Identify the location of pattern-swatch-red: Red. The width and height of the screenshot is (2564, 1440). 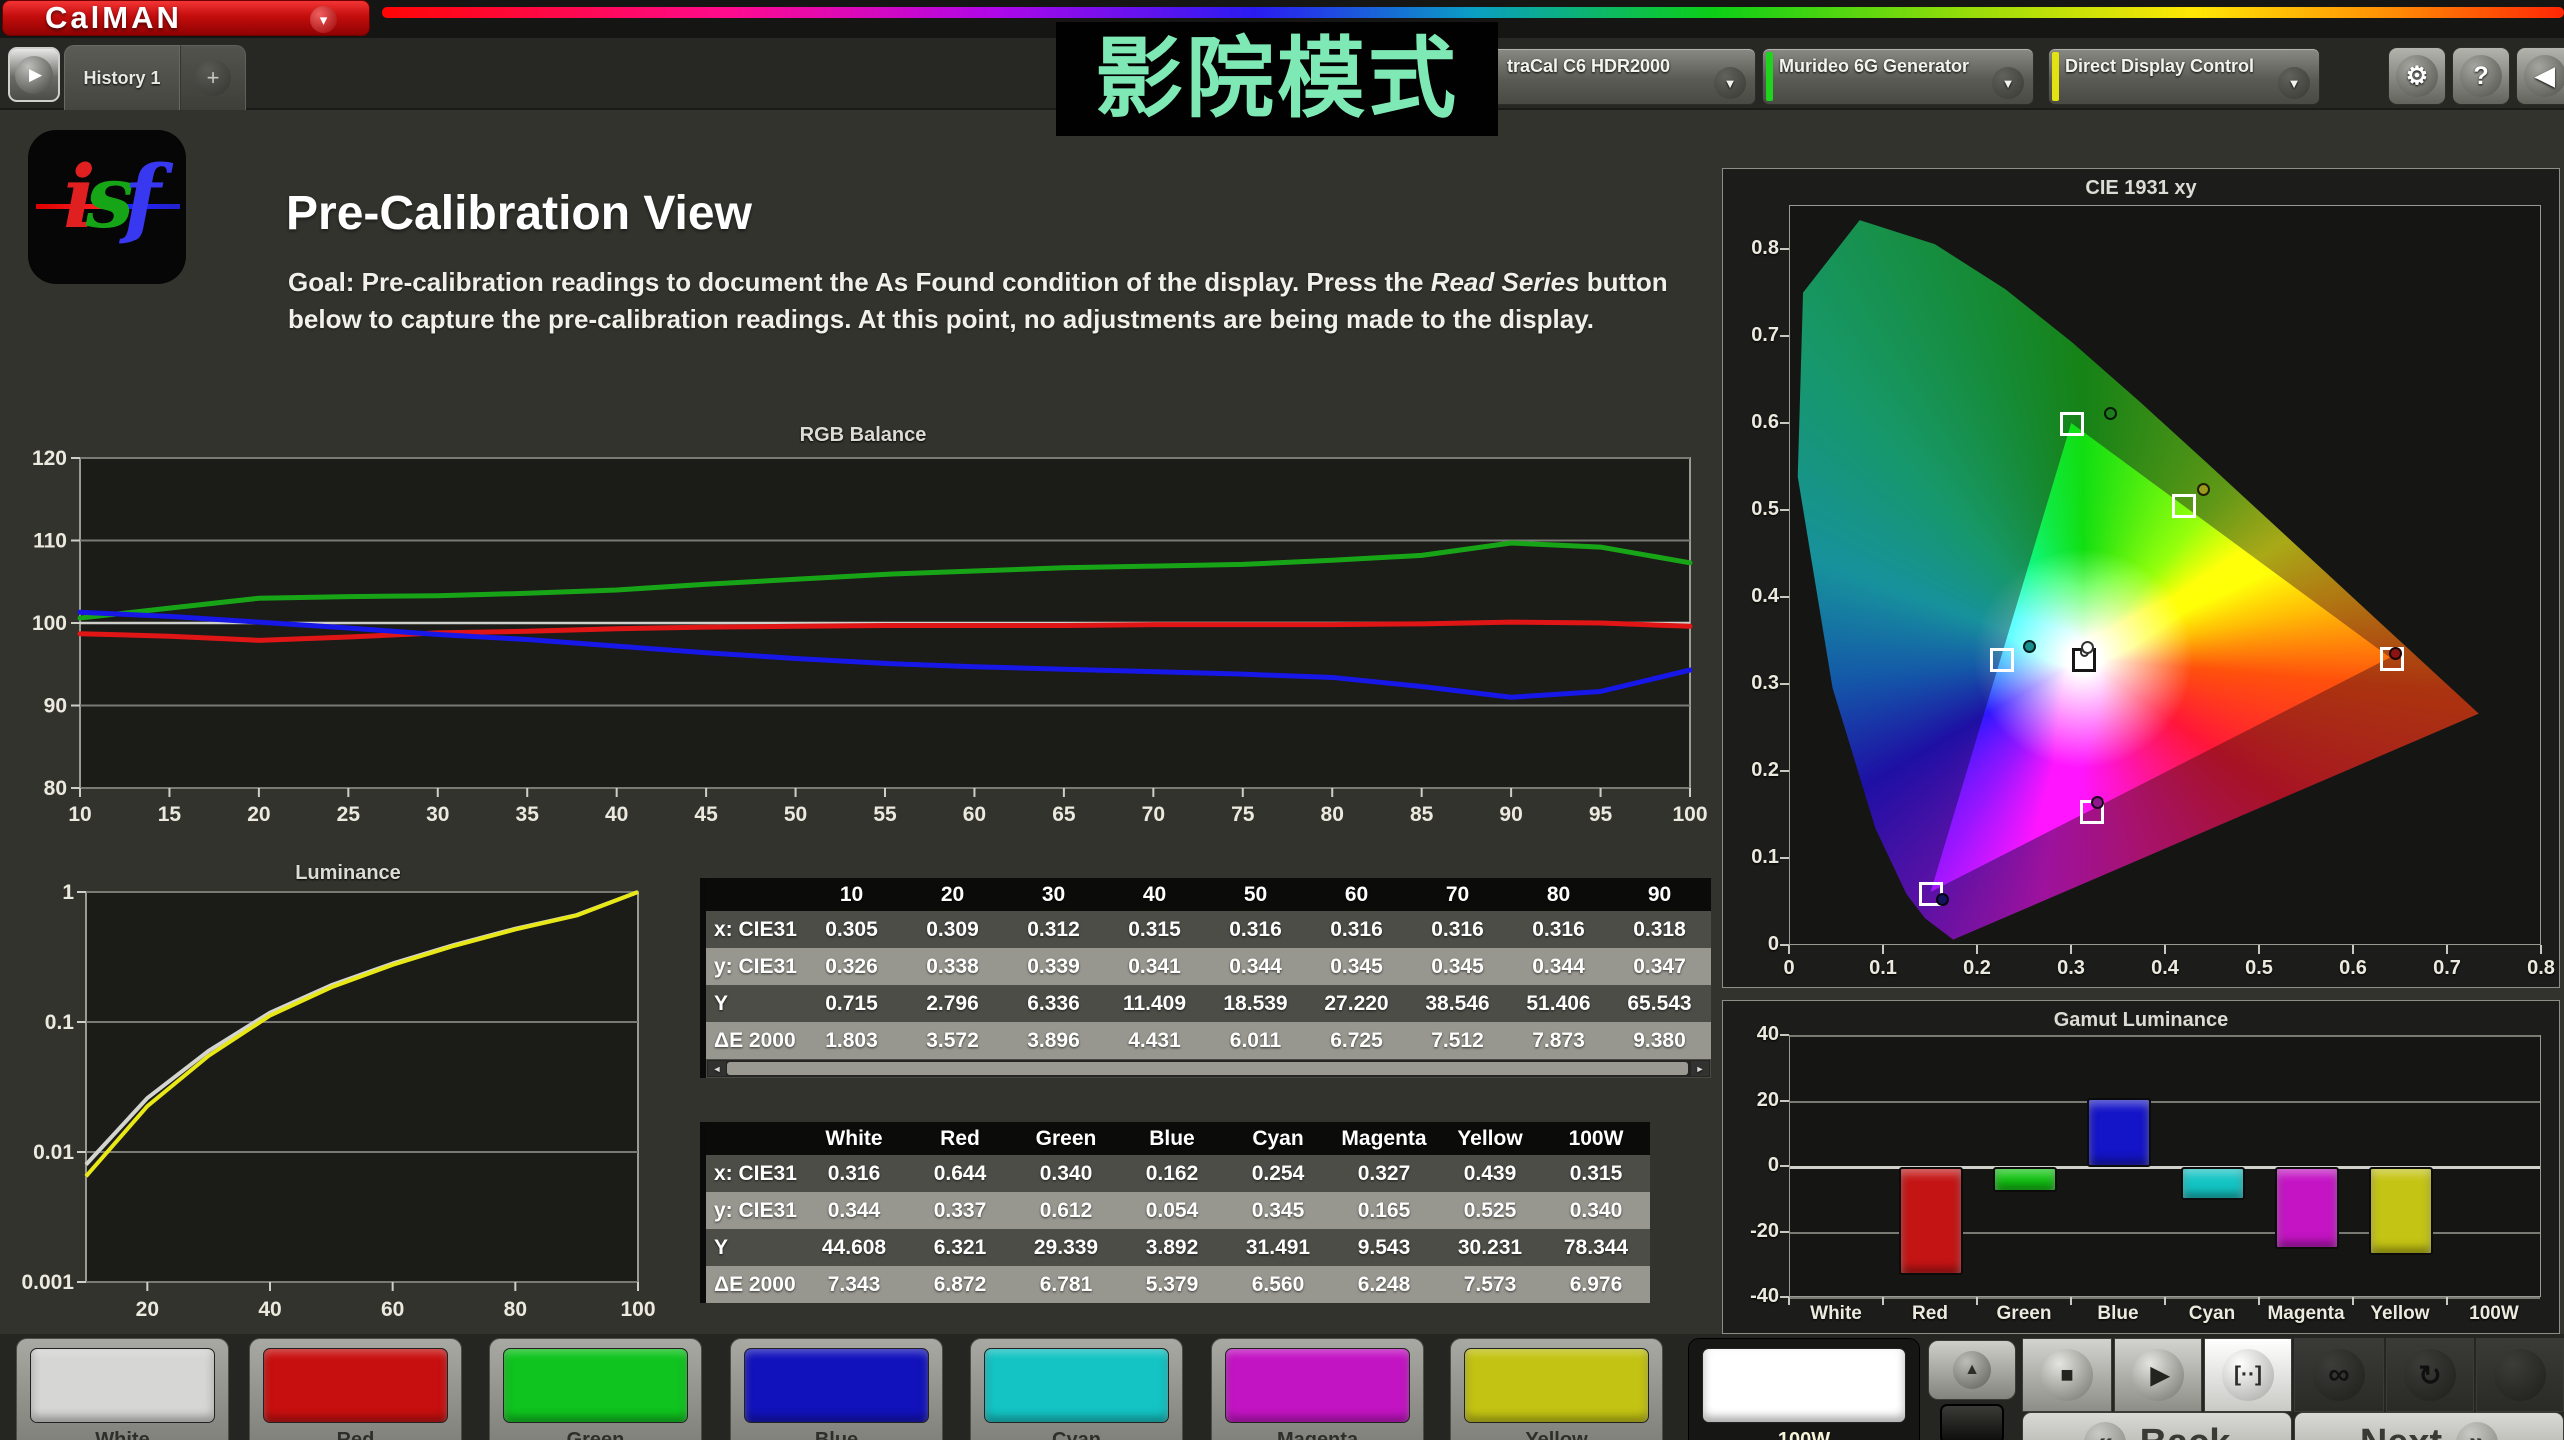
(355, 1389).